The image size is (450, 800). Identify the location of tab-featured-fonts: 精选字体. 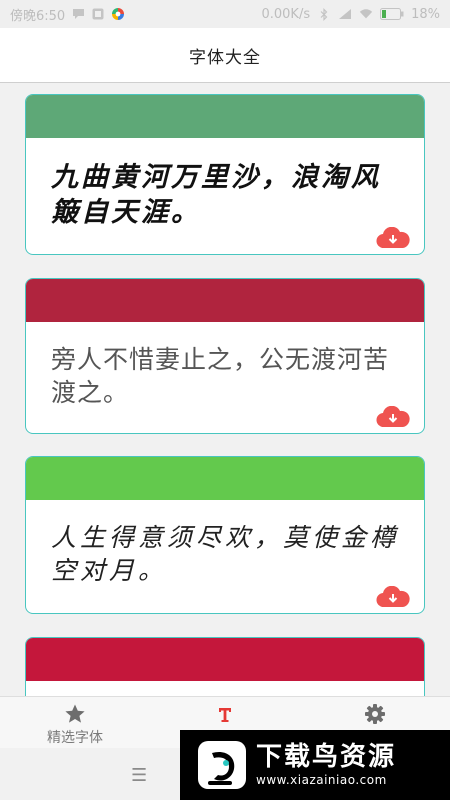
(75, 722).